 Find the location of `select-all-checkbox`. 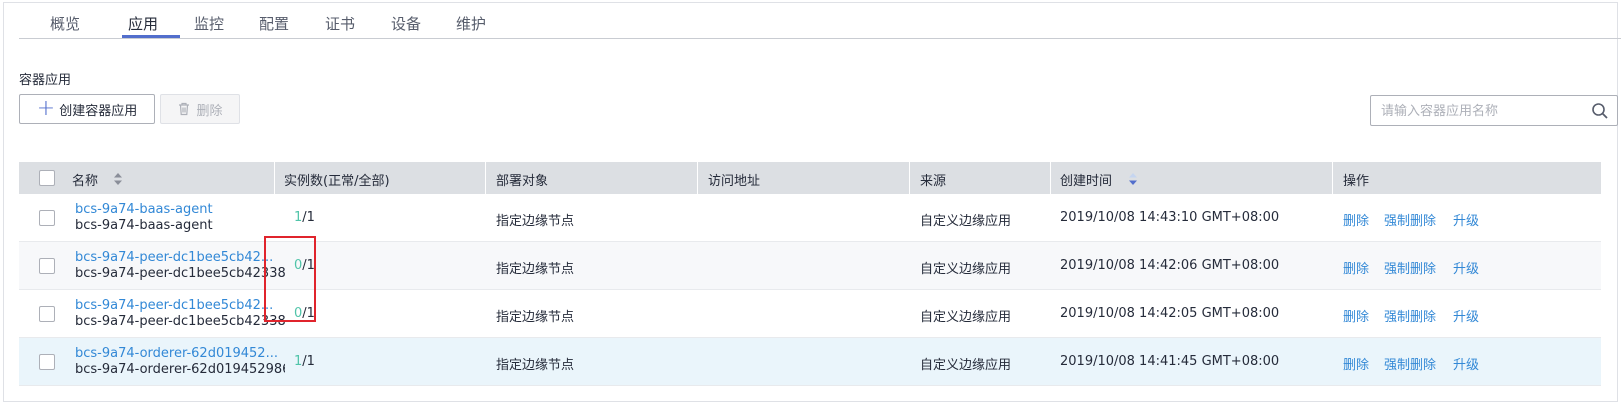

select-all-checkbox is located at coordinates (47, 178).